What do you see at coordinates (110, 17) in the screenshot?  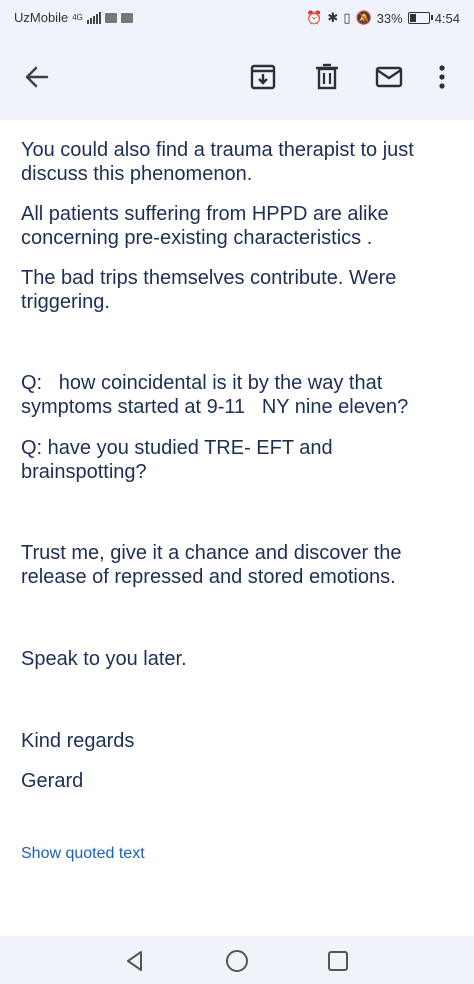 I see `notification-image-icon` at bounding box center [110, 17].